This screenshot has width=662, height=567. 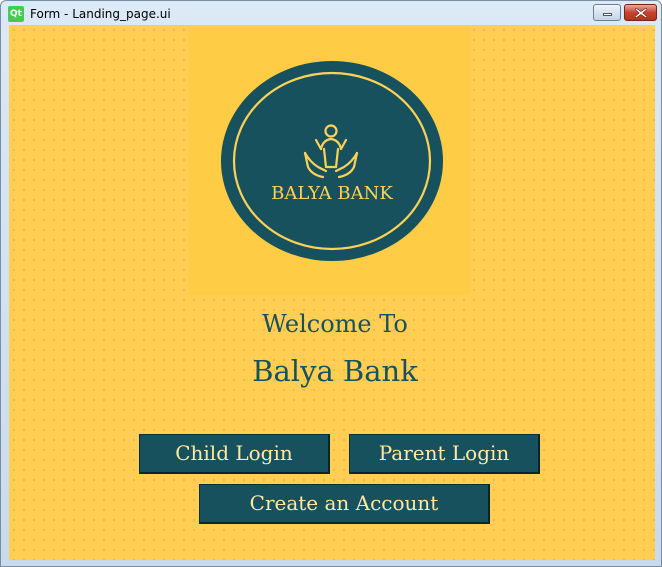 I want to click on logo-circle, so click(x=332, y=161).